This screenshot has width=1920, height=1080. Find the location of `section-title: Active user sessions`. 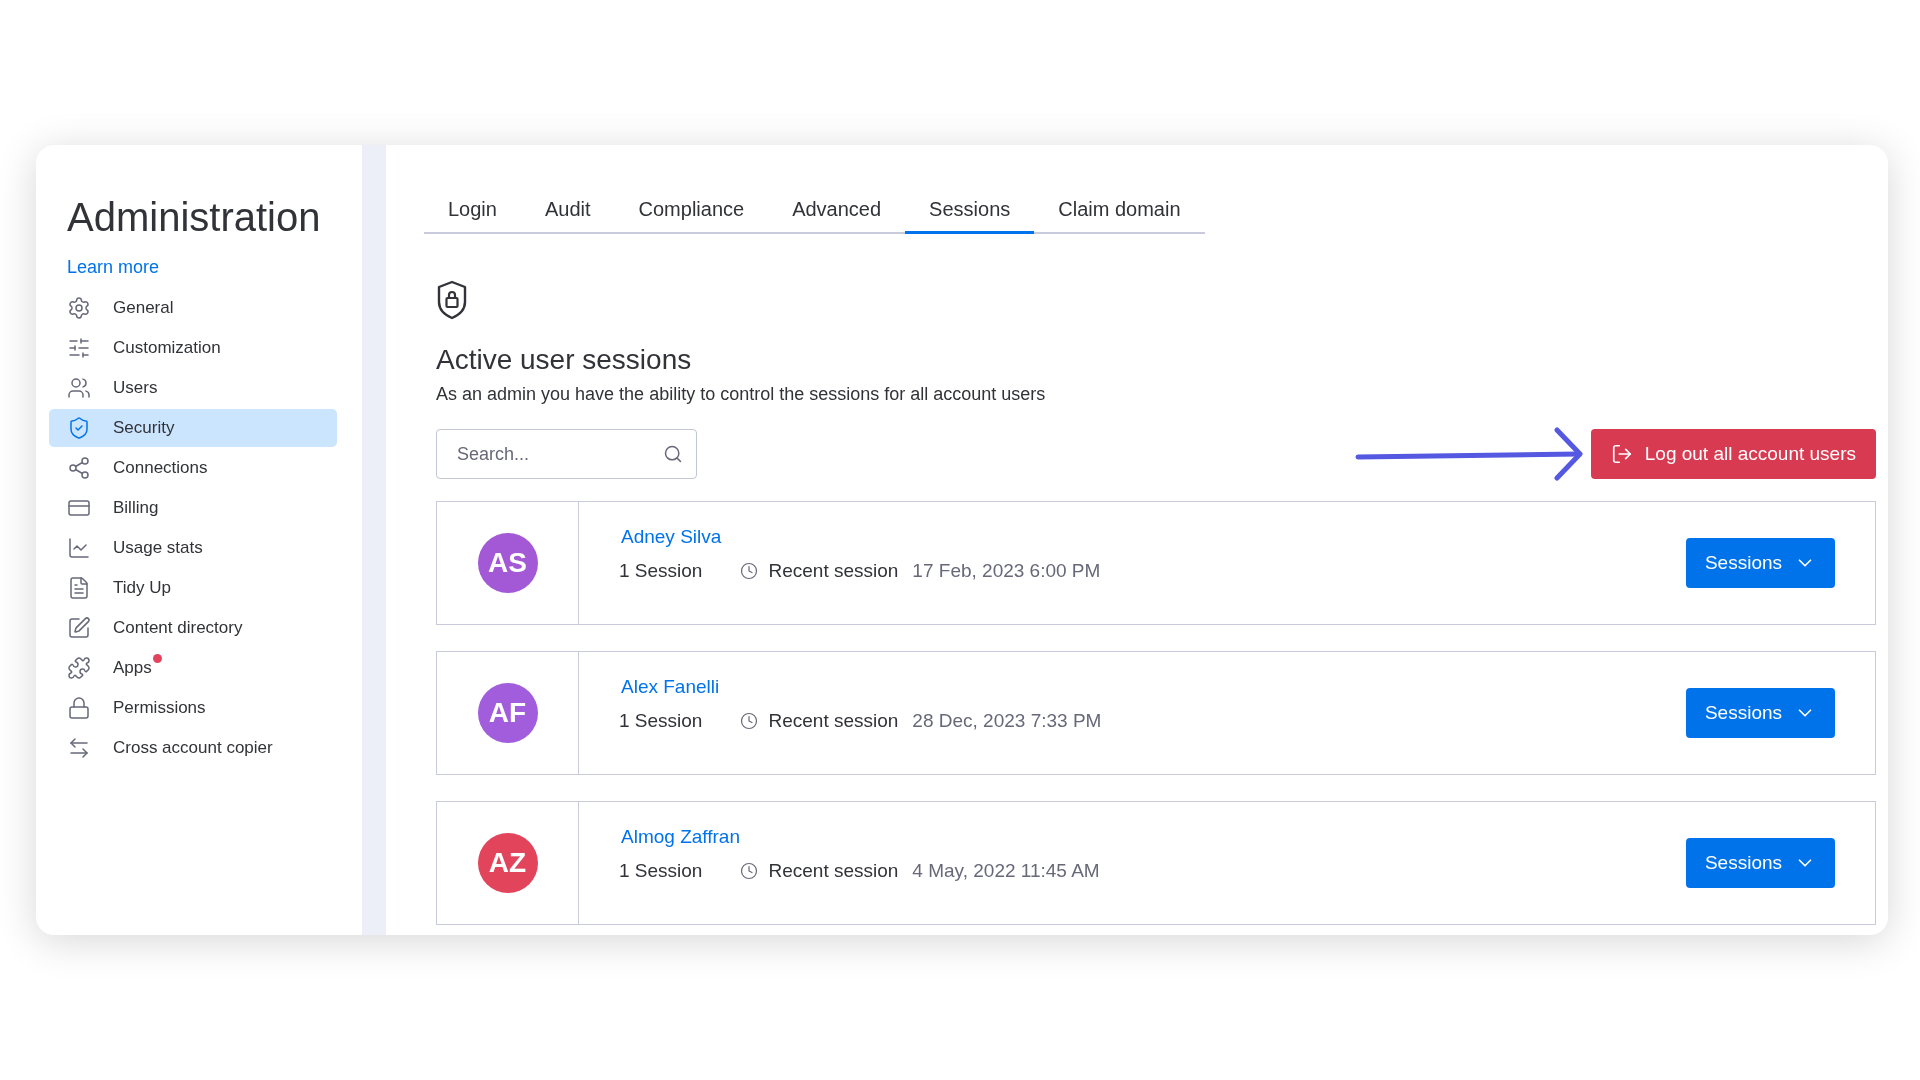

section-title: Active user sessions is located at coordinates (564, 360).